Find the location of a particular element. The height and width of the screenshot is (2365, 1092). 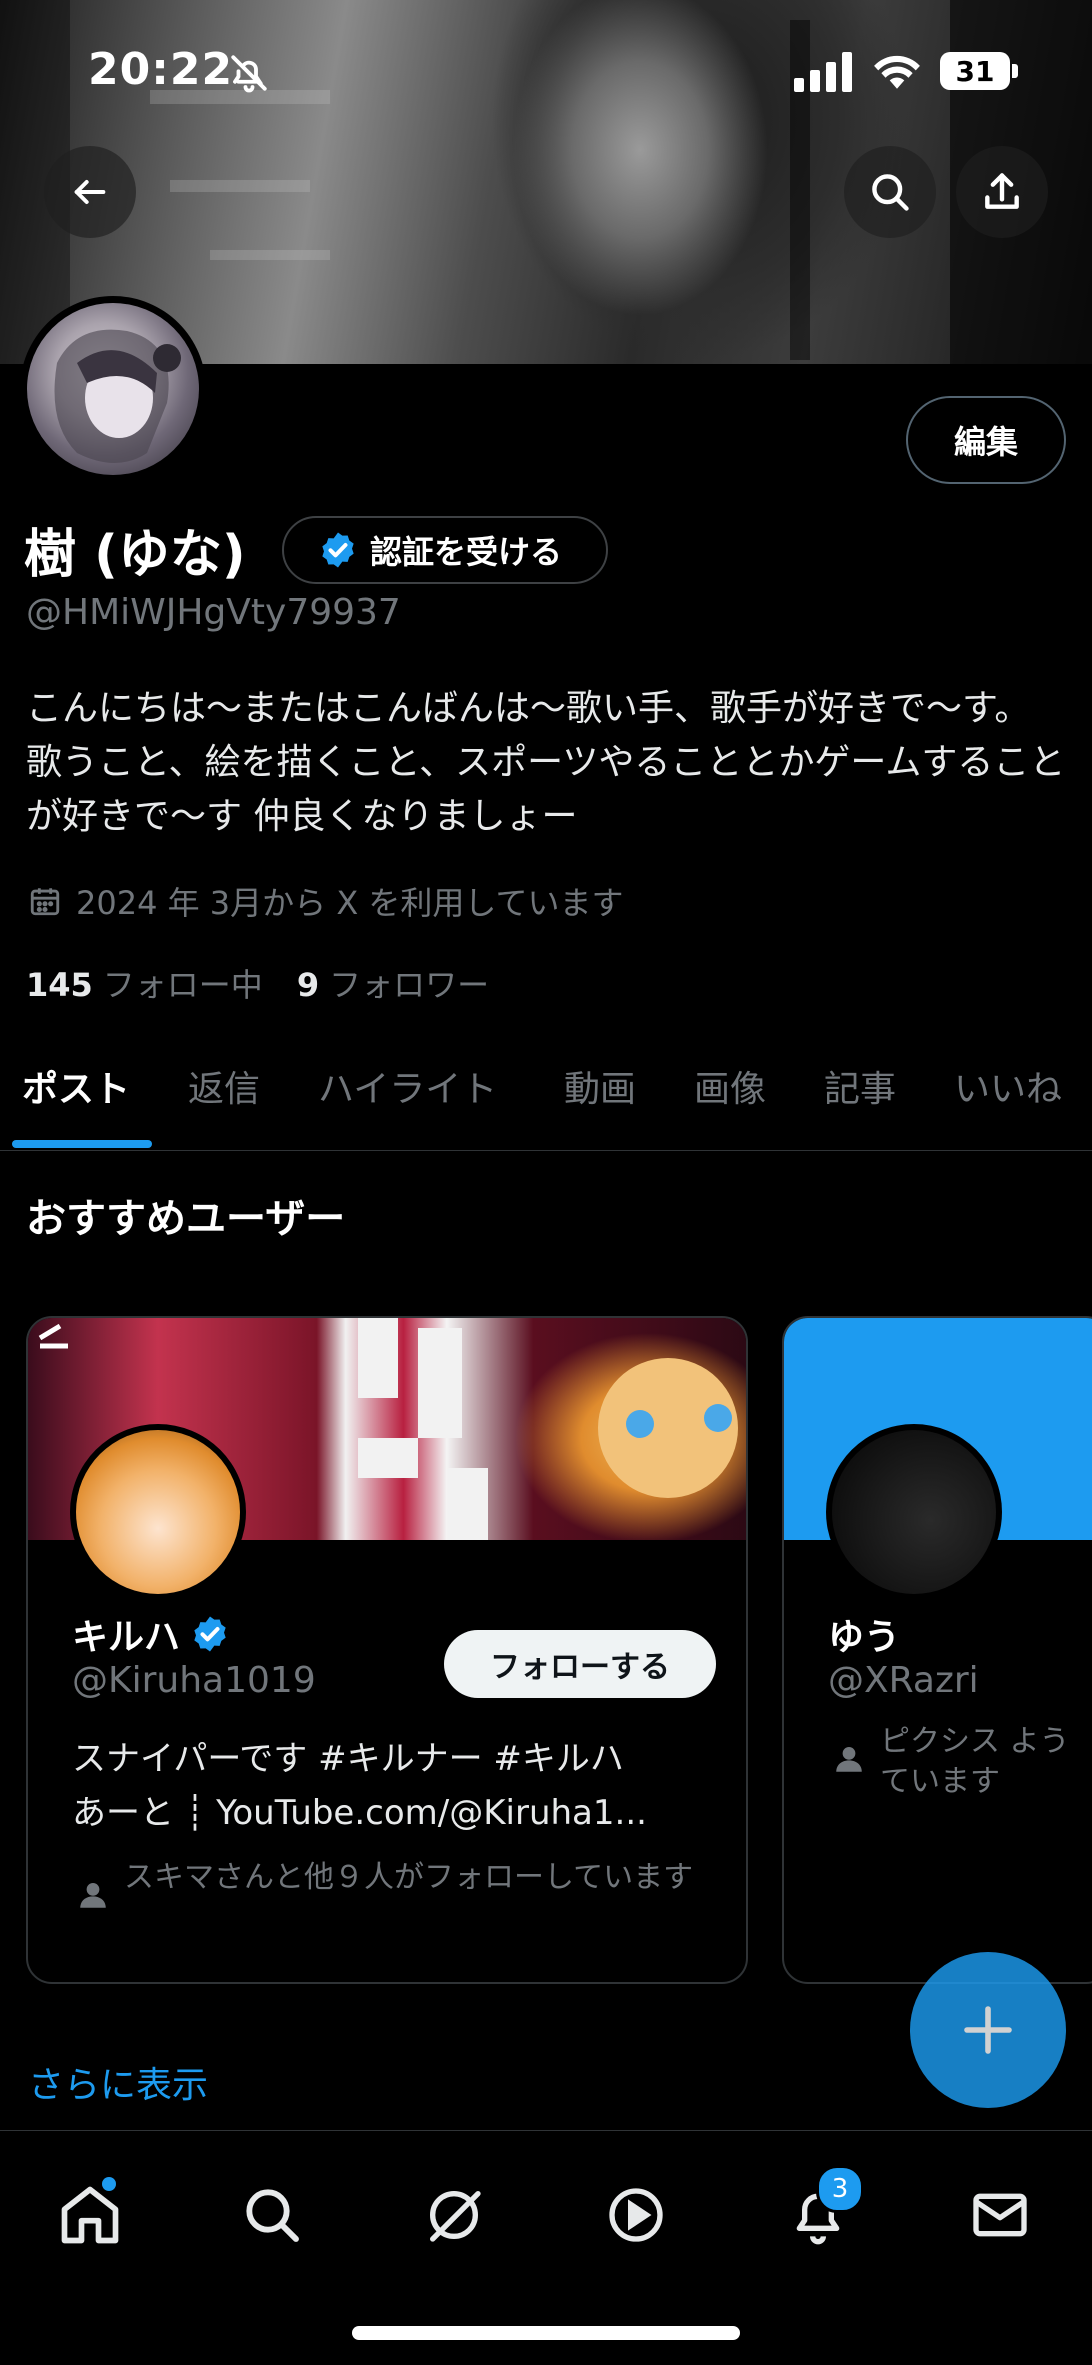

profile-name: 樹 (ゆな) is located at coordinates (135, 555).